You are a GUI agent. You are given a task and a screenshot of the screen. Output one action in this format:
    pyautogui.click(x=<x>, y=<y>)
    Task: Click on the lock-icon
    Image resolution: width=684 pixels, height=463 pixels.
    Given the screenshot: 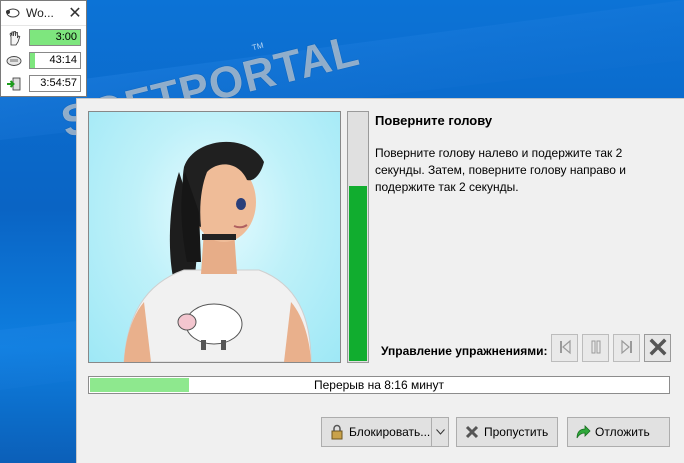 What is the action you would take?
    pyautogui.click(x=337, y=432)
    